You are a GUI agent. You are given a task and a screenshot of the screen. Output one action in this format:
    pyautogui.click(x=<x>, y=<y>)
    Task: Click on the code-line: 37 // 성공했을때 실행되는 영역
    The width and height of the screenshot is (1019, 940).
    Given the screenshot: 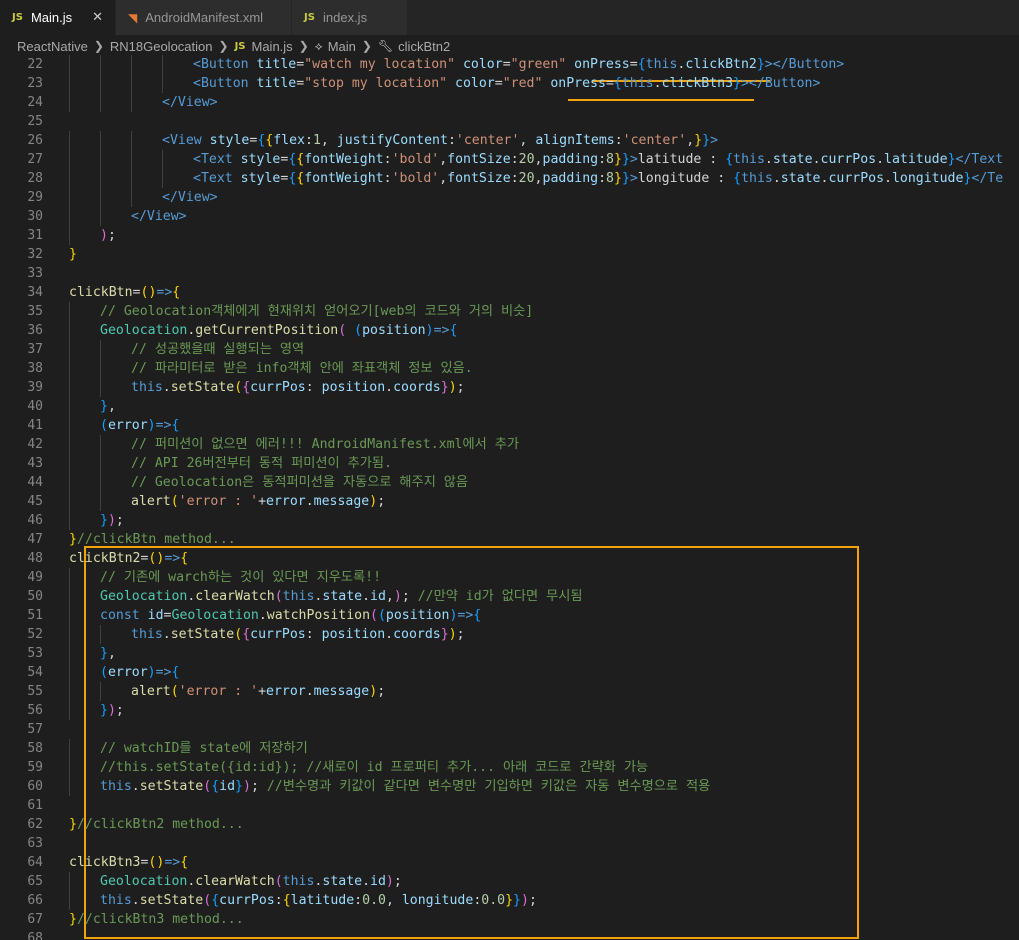 What is the action you would take?
    pyautogui.click(x=509, y=349)
    